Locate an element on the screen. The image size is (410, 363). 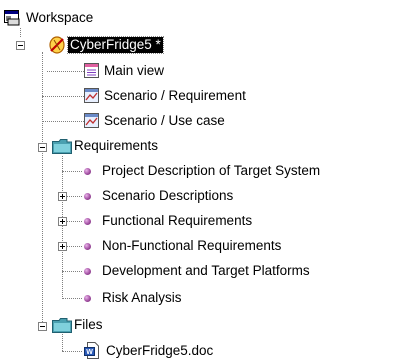
tree-item-workspace: Workspace is located at coordinates (49, 18).